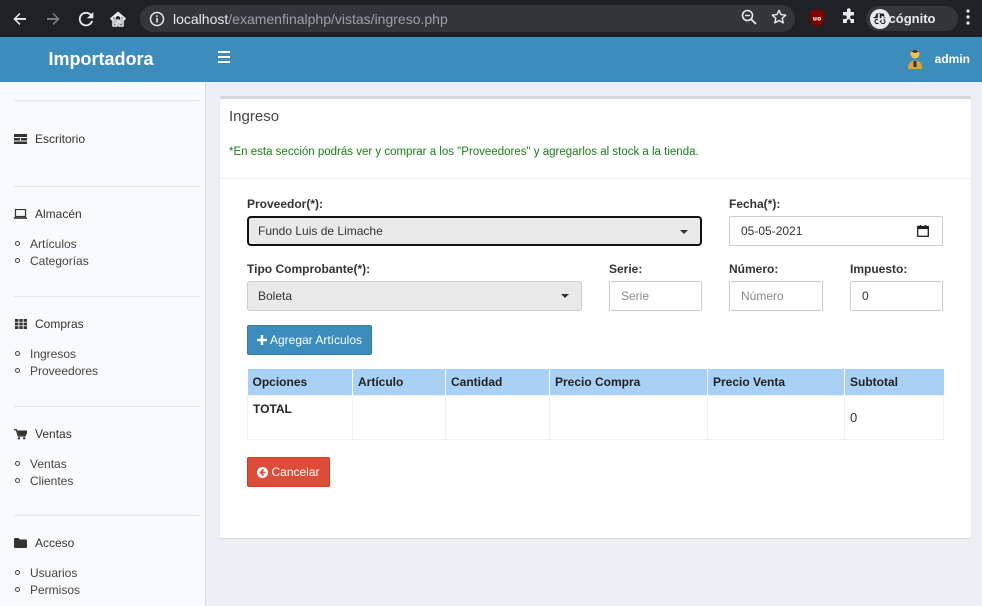  I want to click on back-button, so click(20, 19).